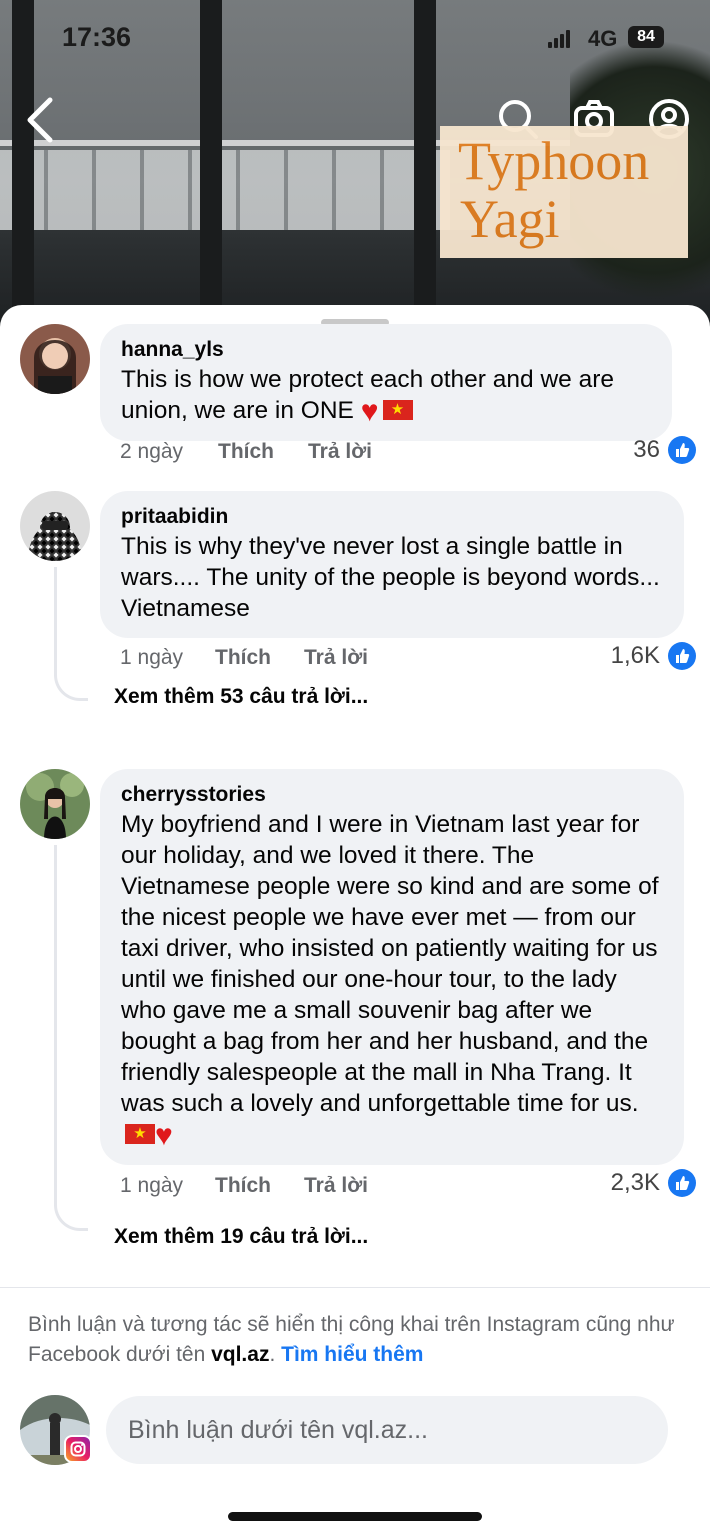 The height and width of the screenshot is (1537, 710). I want to click on like-count-value: 1,6K, so click(635, 655).